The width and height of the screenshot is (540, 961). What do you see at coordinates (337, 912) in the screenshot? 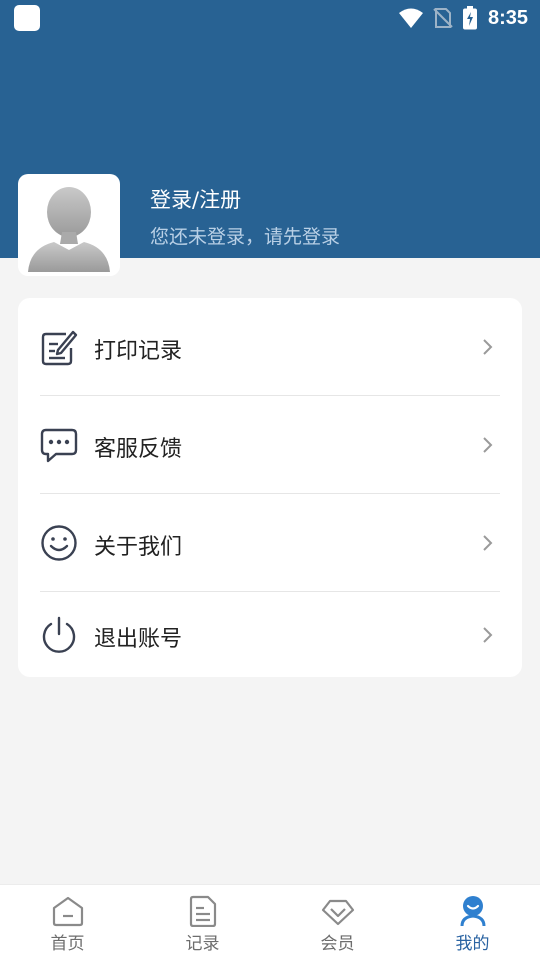
I see `diamond-icon` at bounding box center [337, 912].